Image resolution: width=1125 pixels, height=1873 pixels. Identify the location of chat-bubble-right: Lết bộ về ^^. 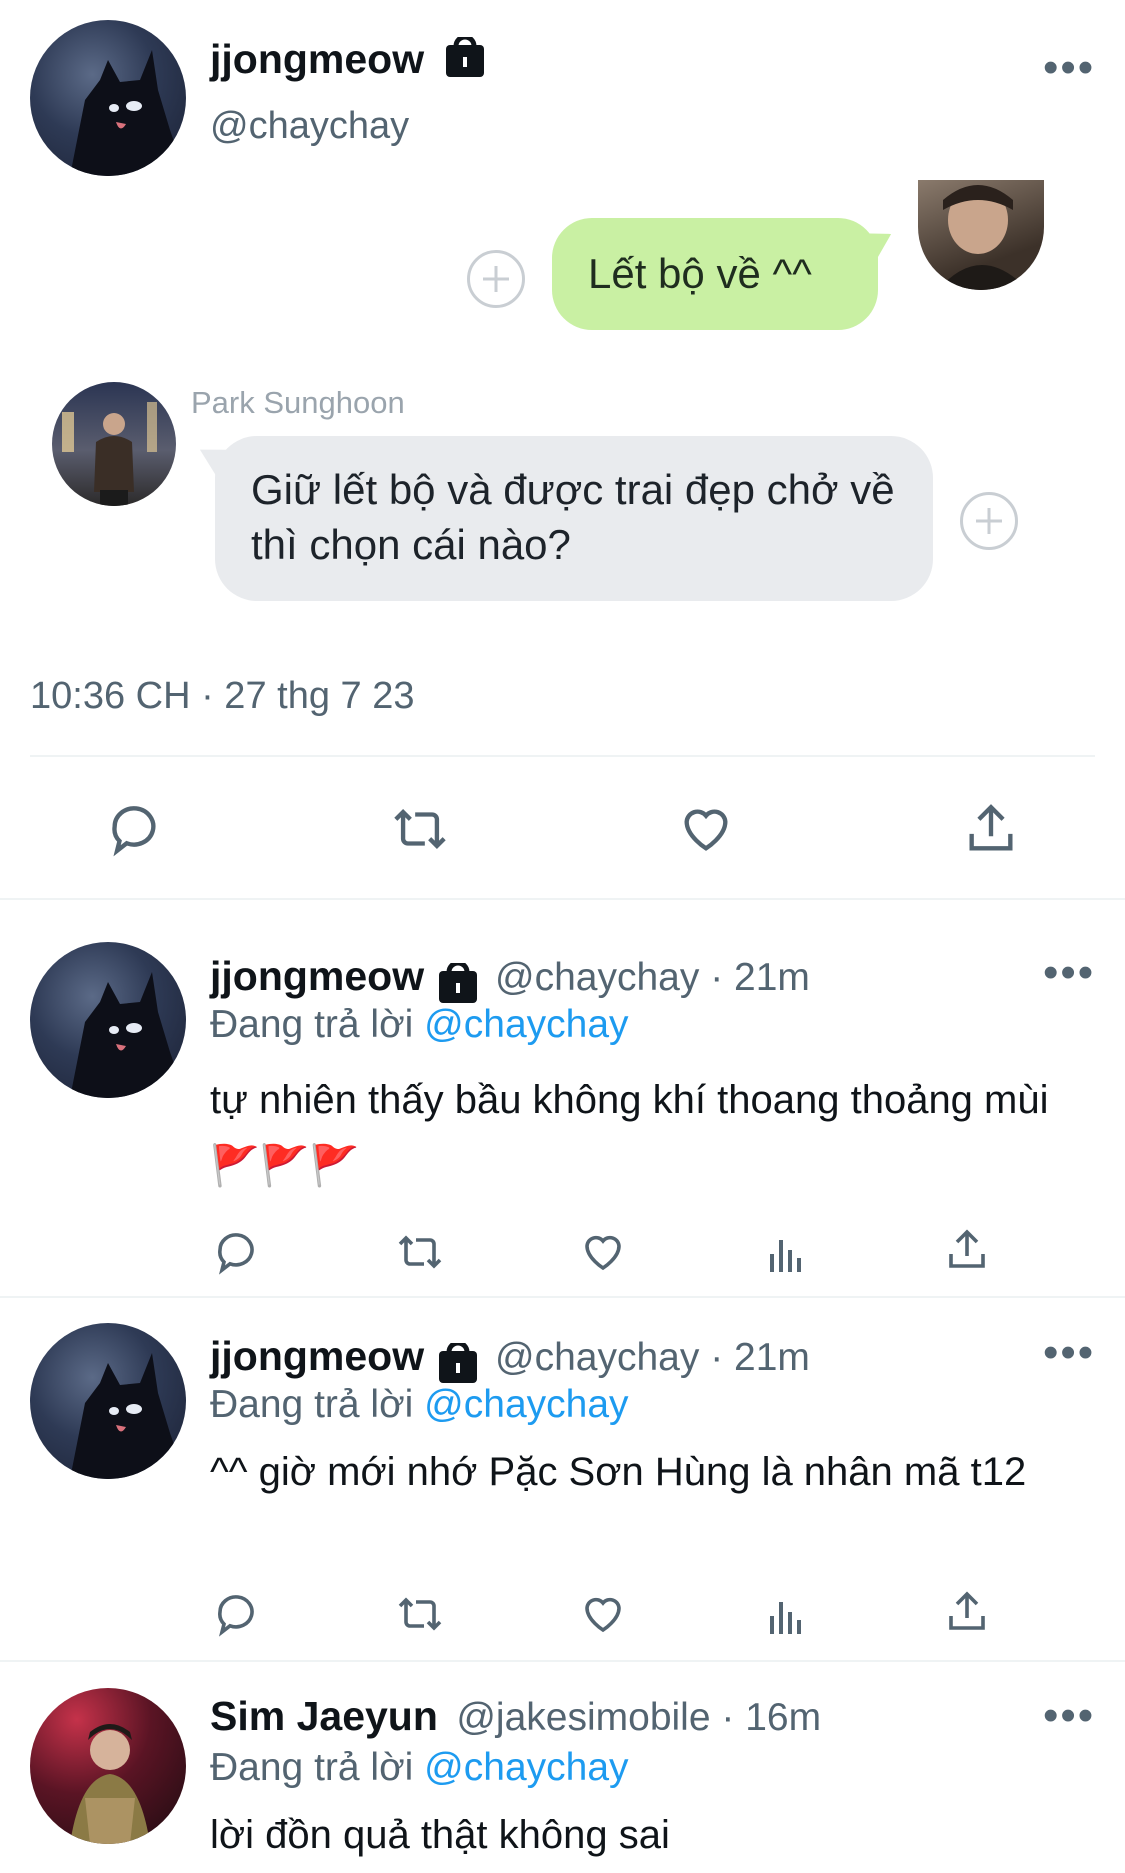
(725, 274).